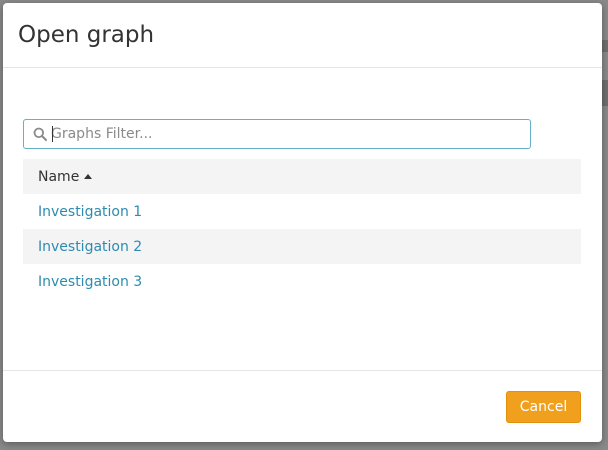 Image resolution: width=608 pixels, height=450 pixels. I want to click on dialog-header: Open graph, so click(302, 35).